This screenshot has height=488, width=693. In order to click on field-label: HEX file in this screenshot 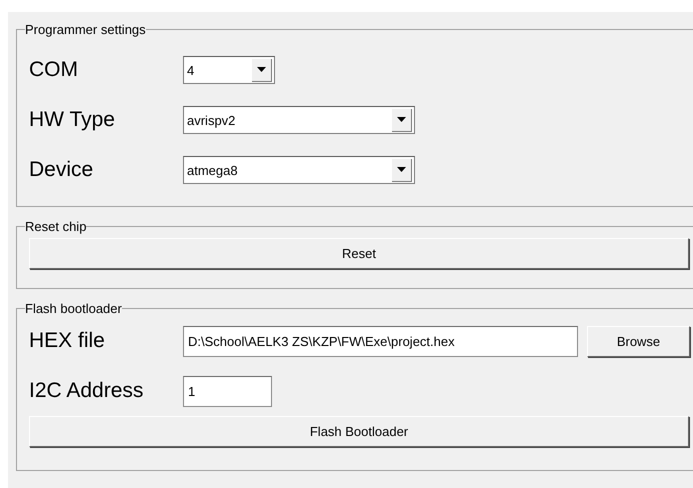, I will do `click(67, 341)`.